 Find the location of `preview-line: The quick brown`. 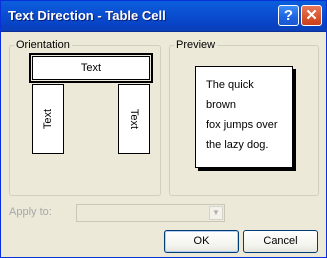

preview-line: The quick brown is located at coordinates (230, 95).